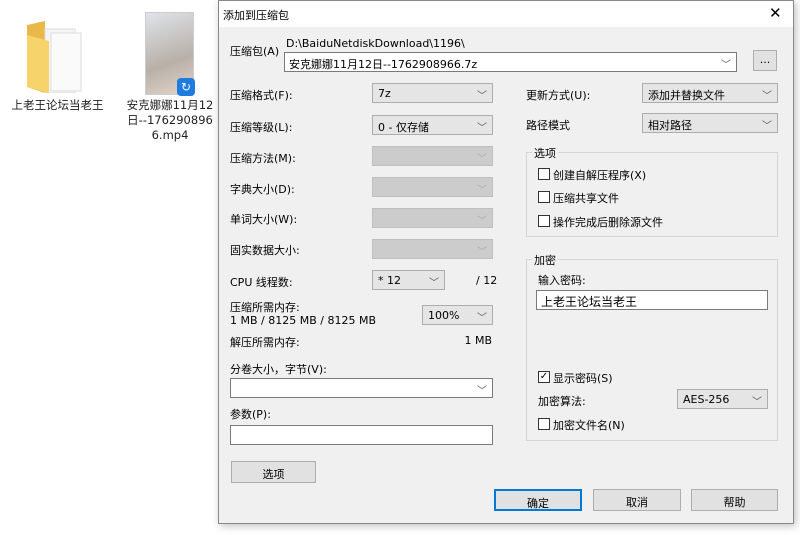 The width and height of the screenshot is (800, 535). What do you see at coordinates (562, 401) in the screenshot?
I see `algo-label: 加密算法:` at bounding box center [562, 401].